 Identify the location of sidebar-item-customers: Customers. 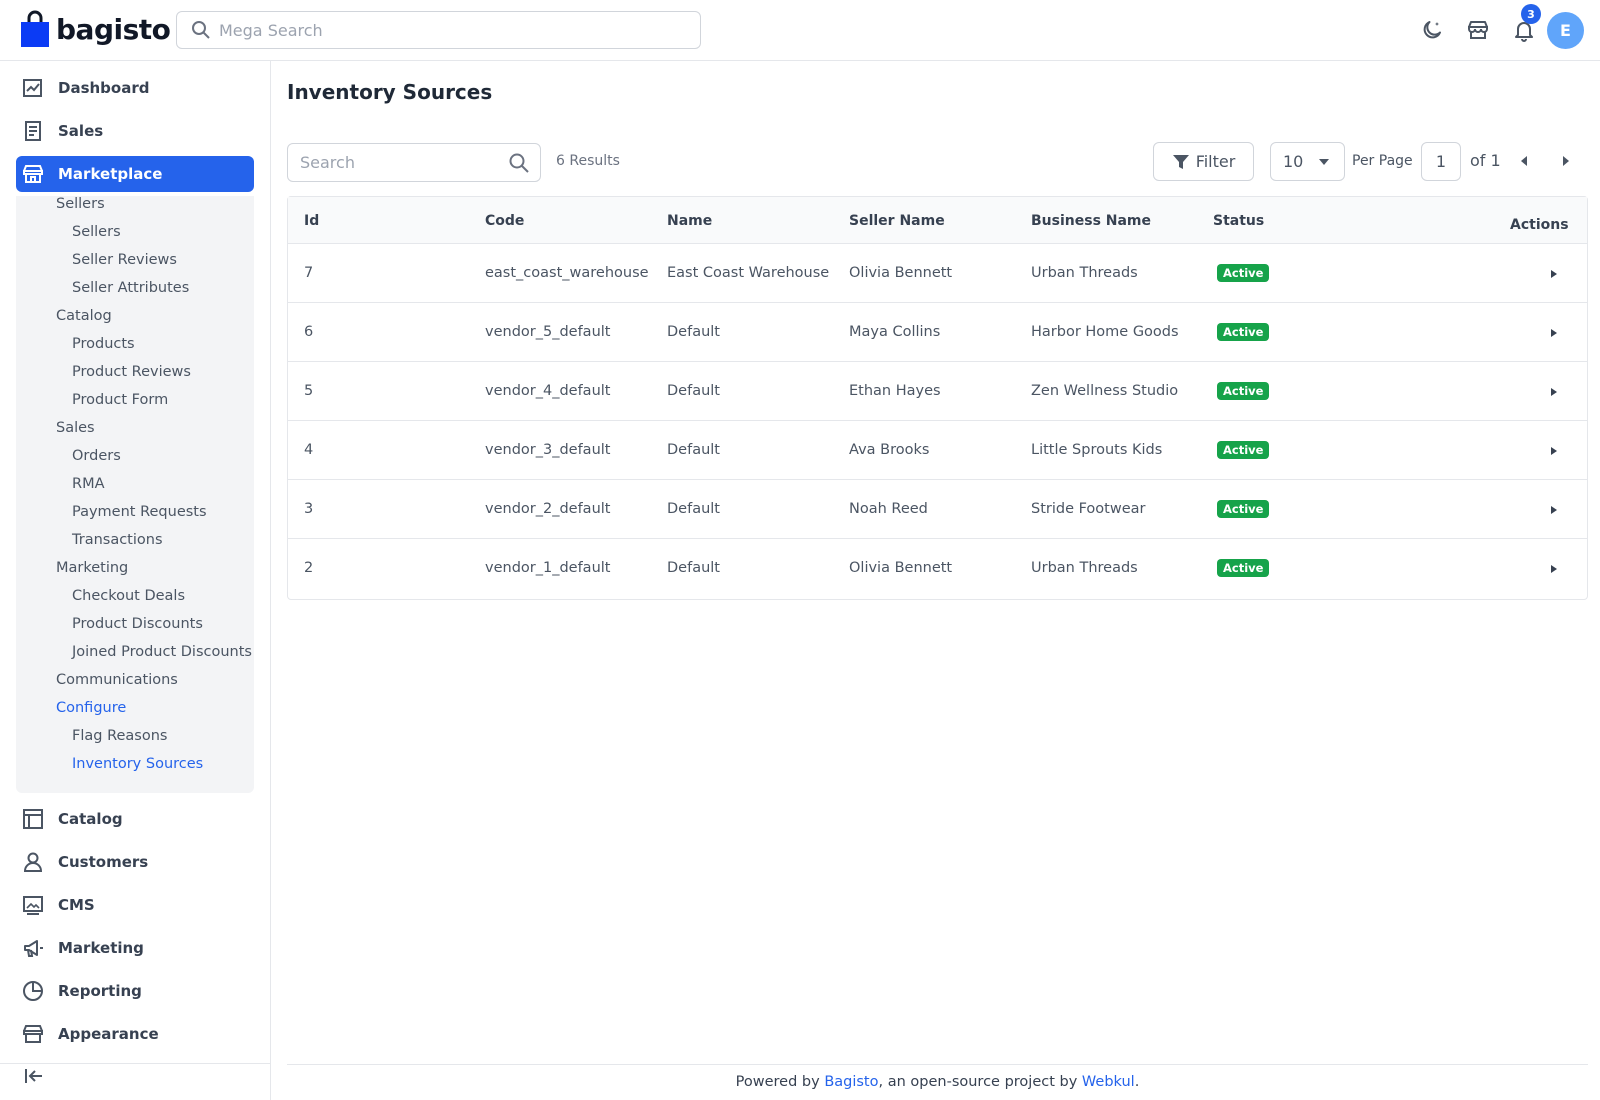
(135, 862).